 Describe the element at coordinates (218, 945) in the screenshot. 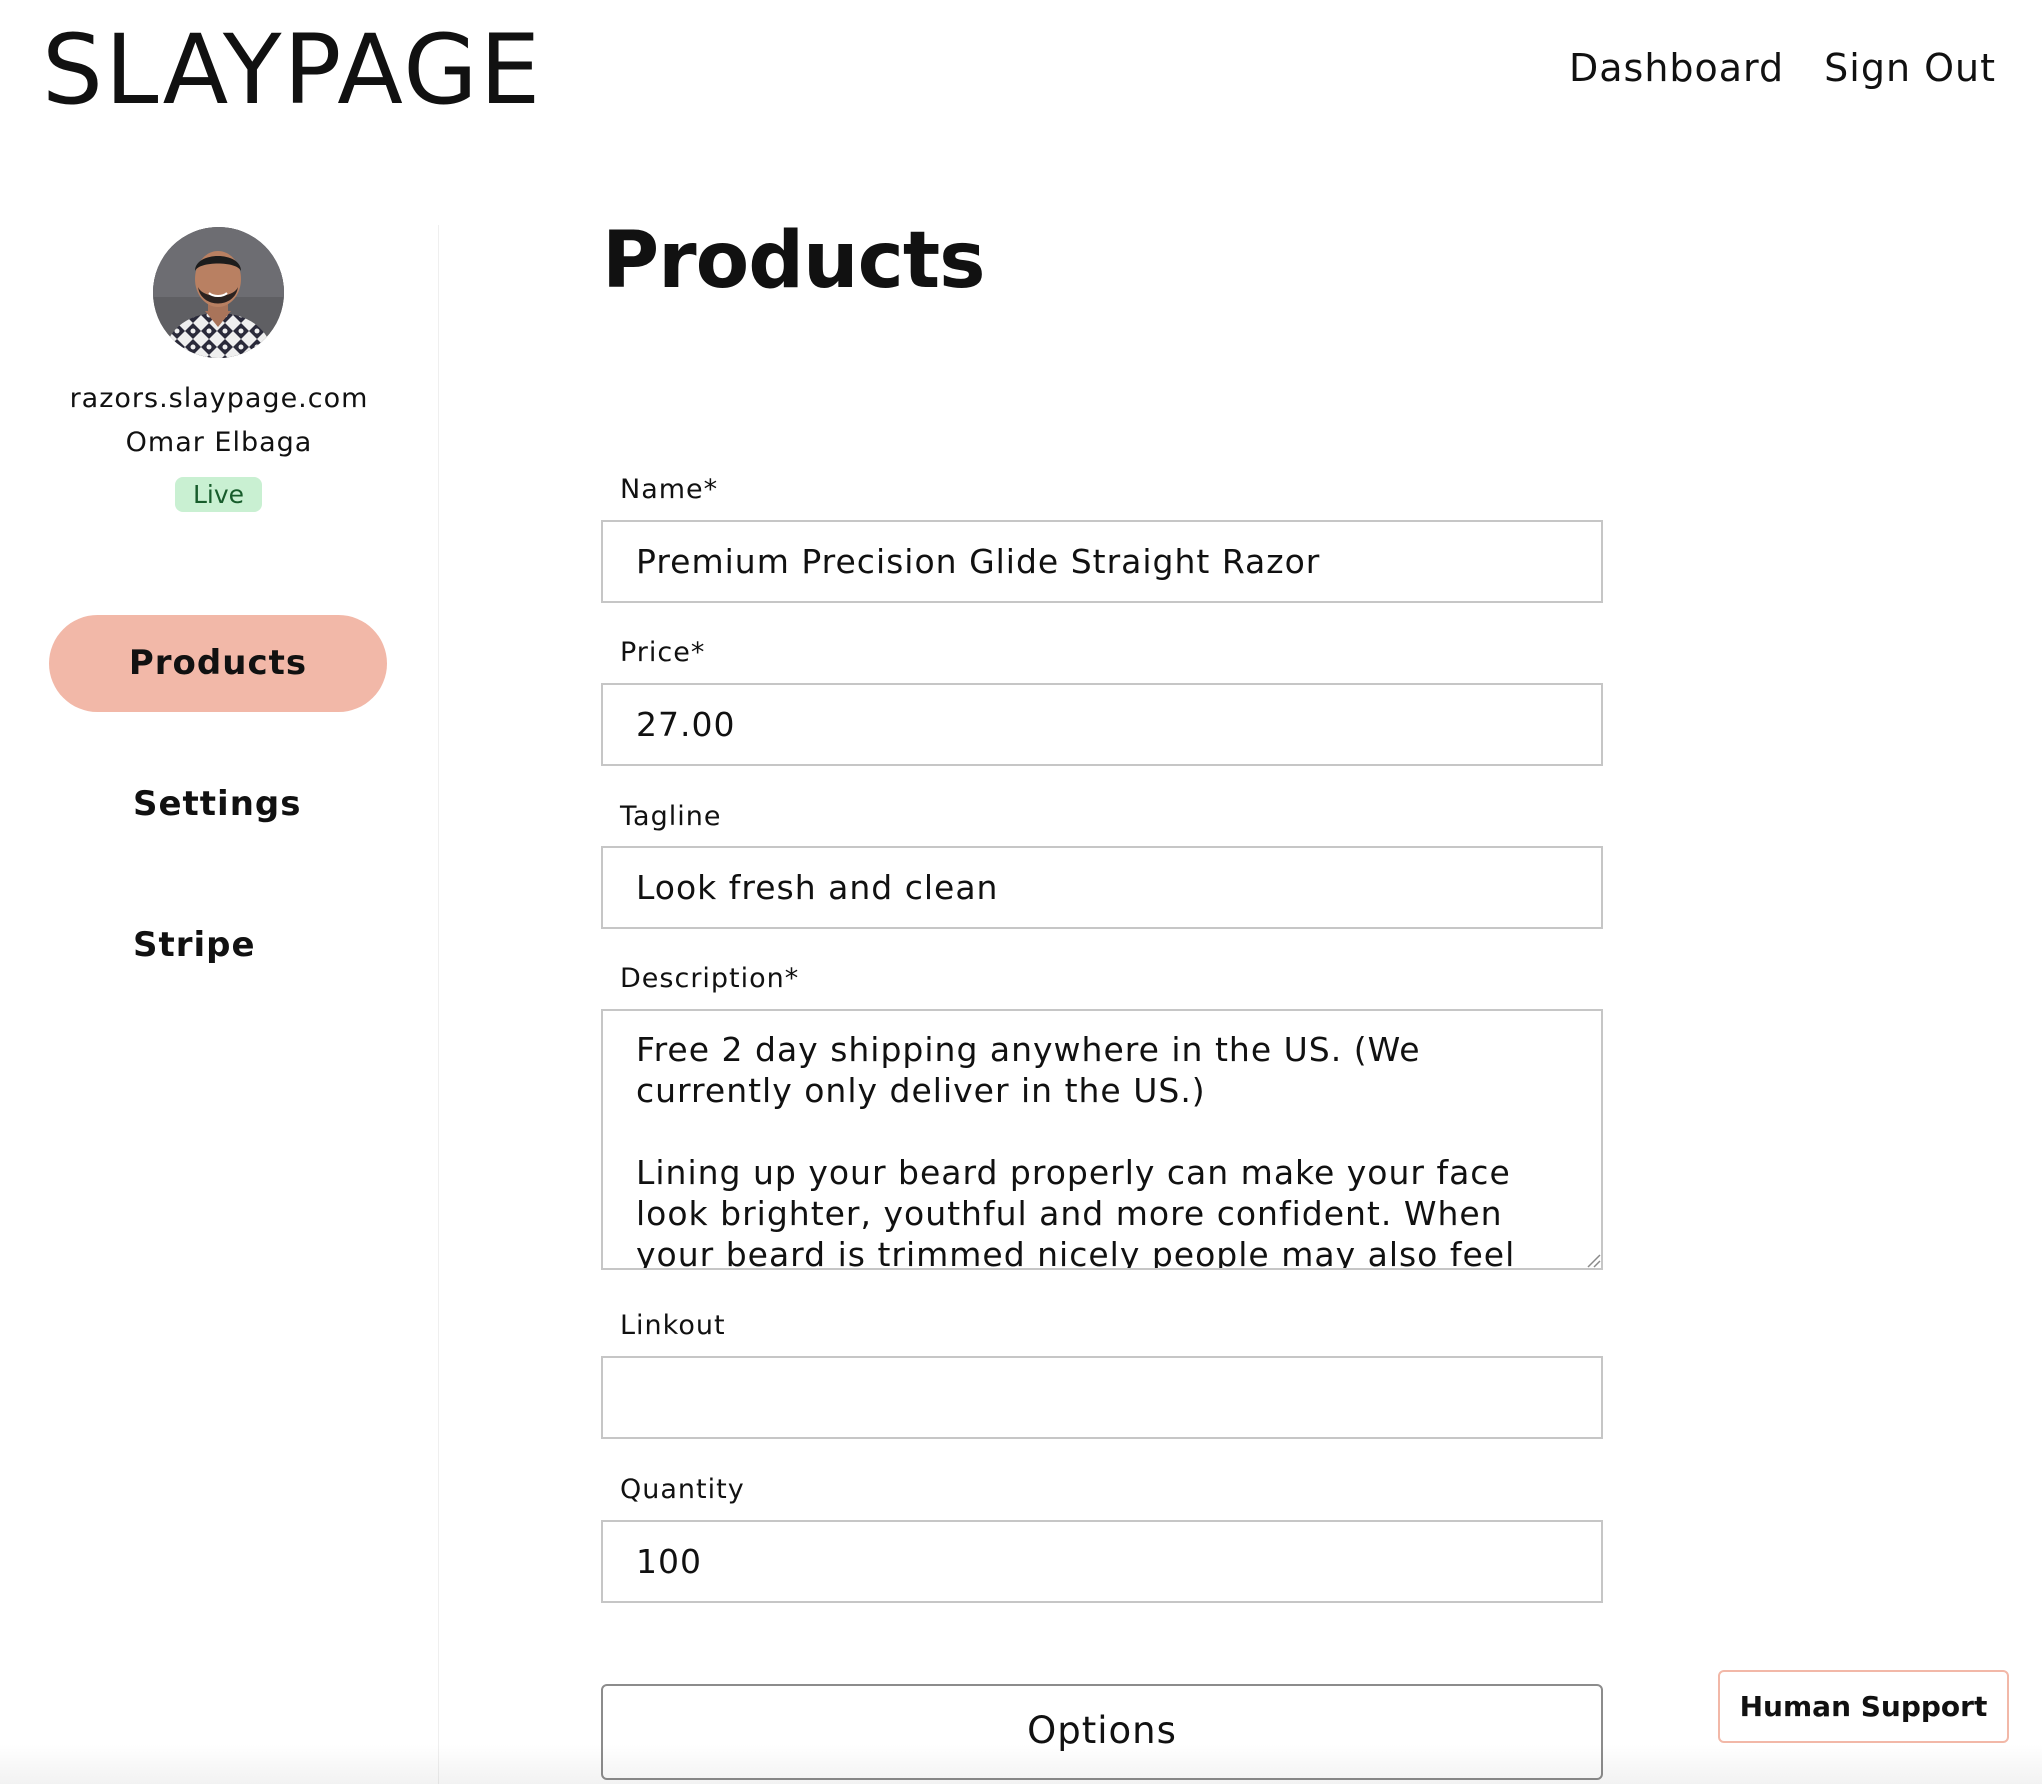

I see `sidebar-item-stripe: Stripe` at that location.